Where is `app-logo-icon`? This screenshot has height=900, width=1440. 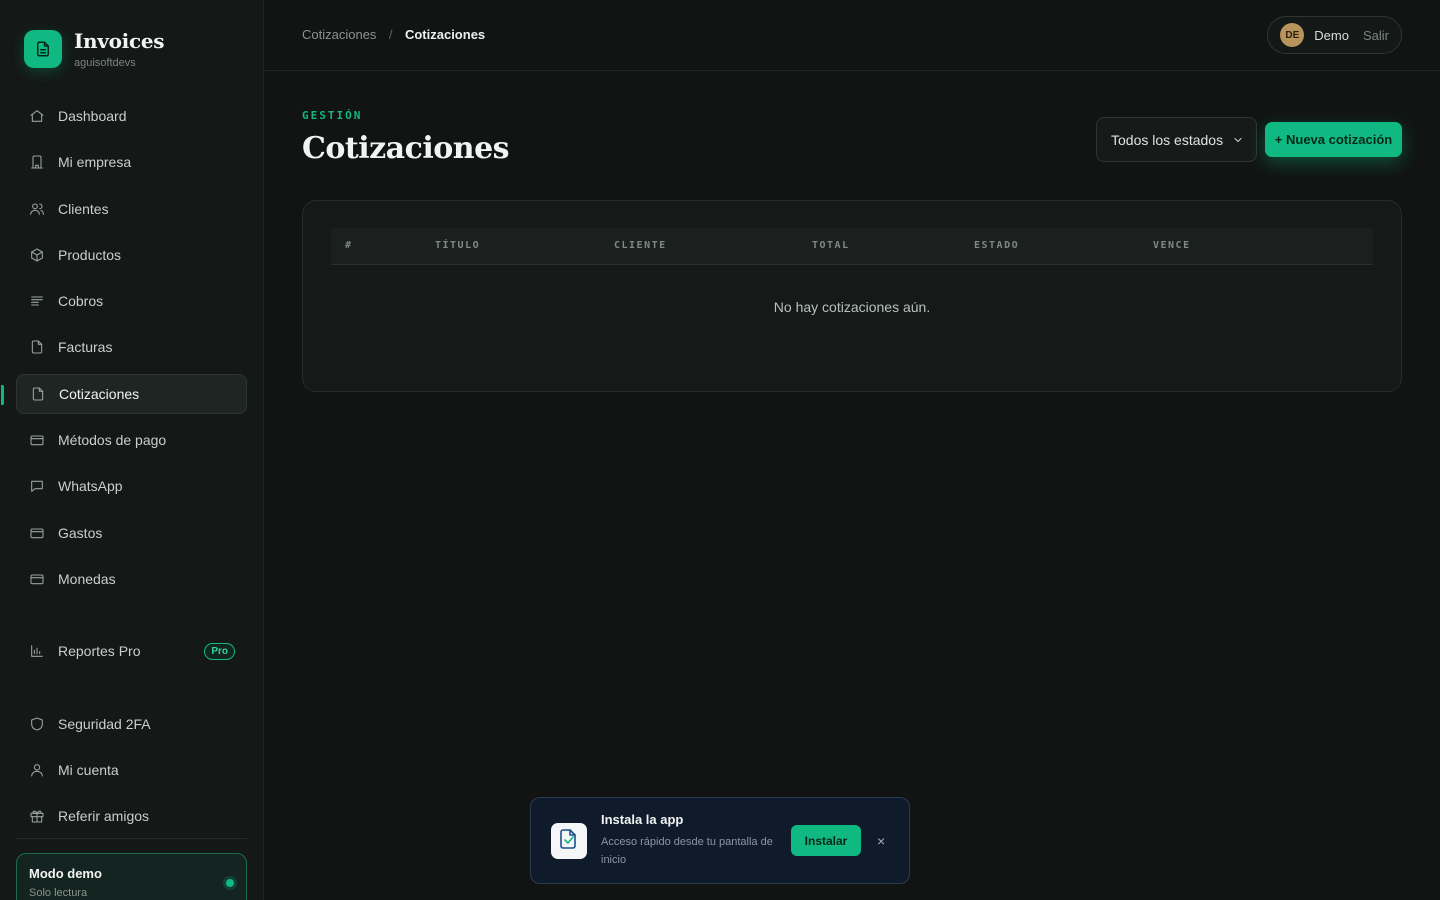
app-logo-icon is located at coordinates (569, 840).